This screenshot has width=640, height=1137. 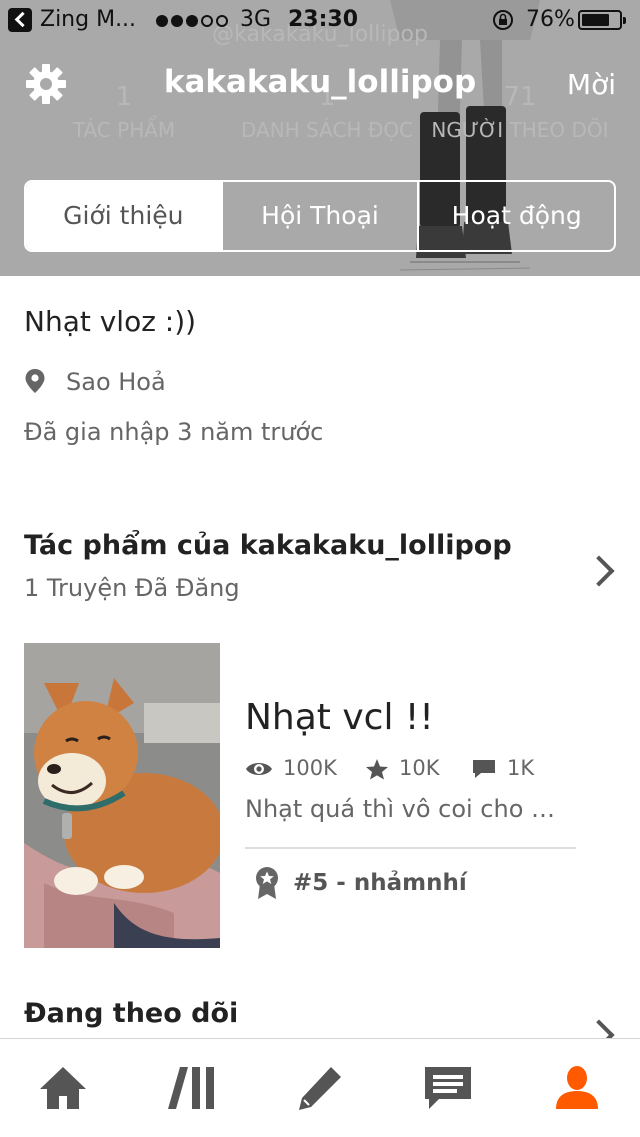 I want to click on status-bar: Zing M... 3G 23:30 76%, so click(x=320, y=20).